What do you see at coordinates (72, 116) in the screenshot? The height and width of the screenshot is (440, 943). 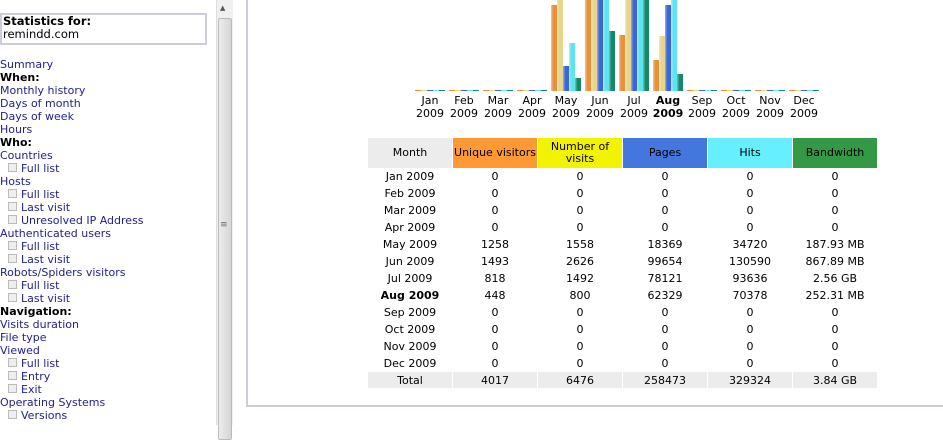 I see `sidebar-item-days-of-week: Days of week` at bounding box center [72, 116].